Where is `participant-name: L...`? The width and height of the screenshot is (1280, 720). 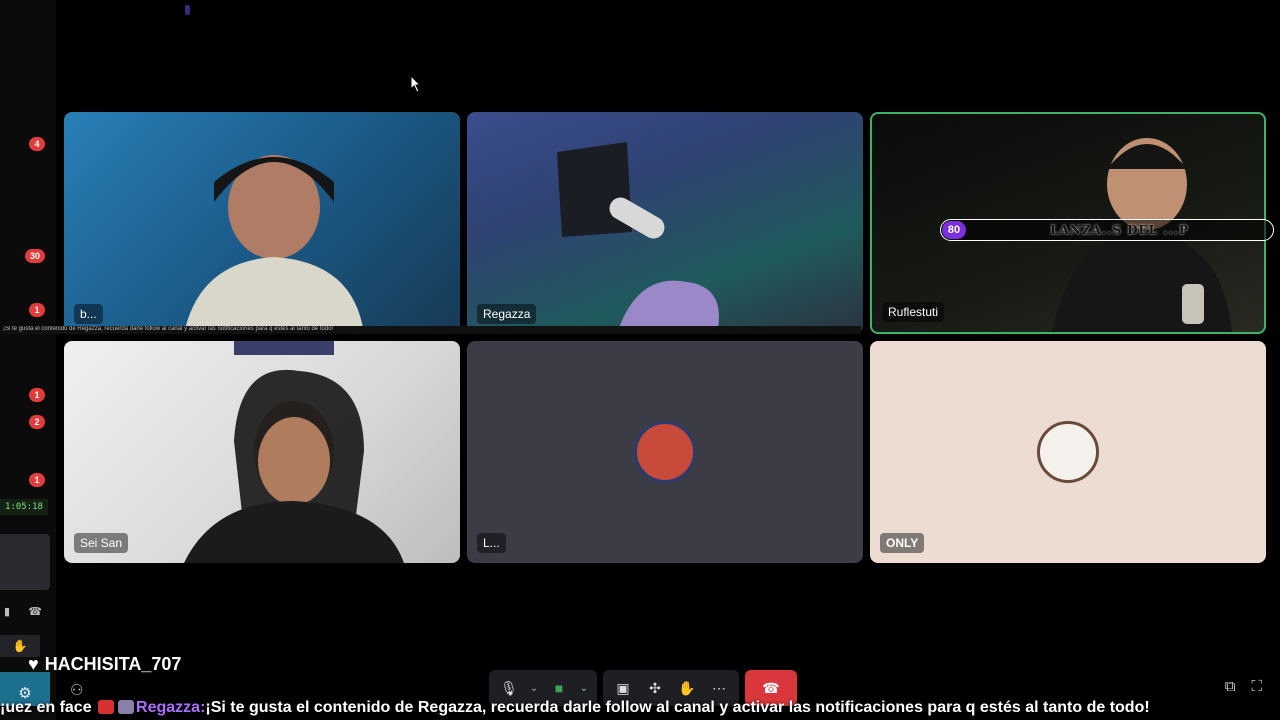 participant-name: L... is located at coordinates (491, 543).